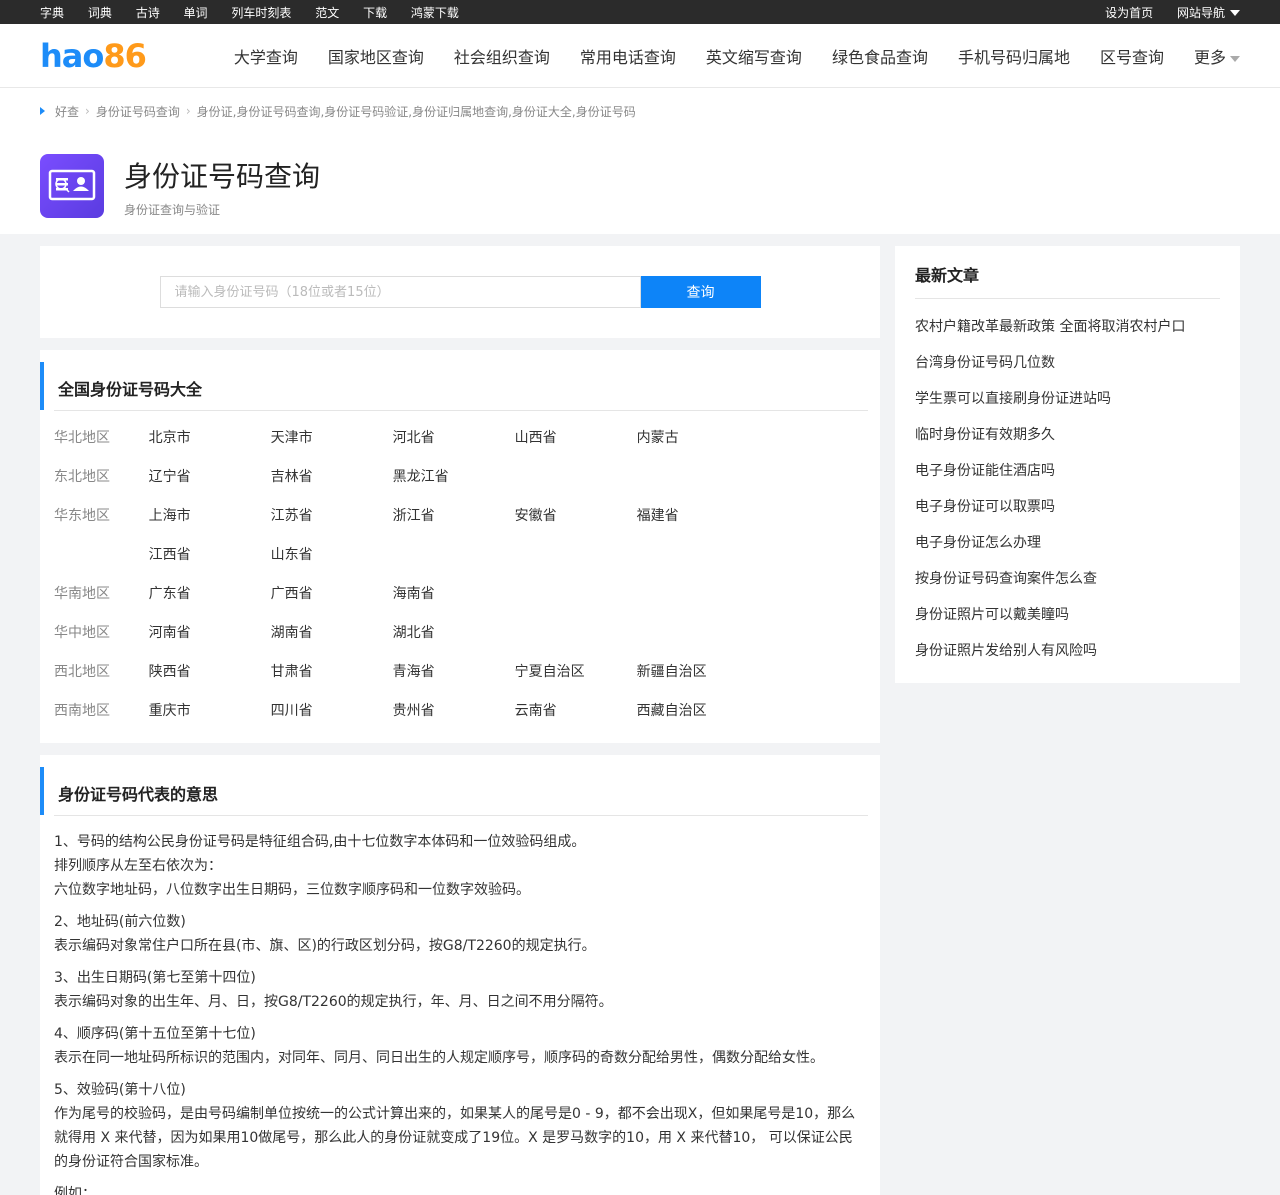 Image resolution: width=1280 pixels, height=1195 pixels. I want to click on province-list: 辽宁省 吉林省 黑龙江省, so click(507, 477).